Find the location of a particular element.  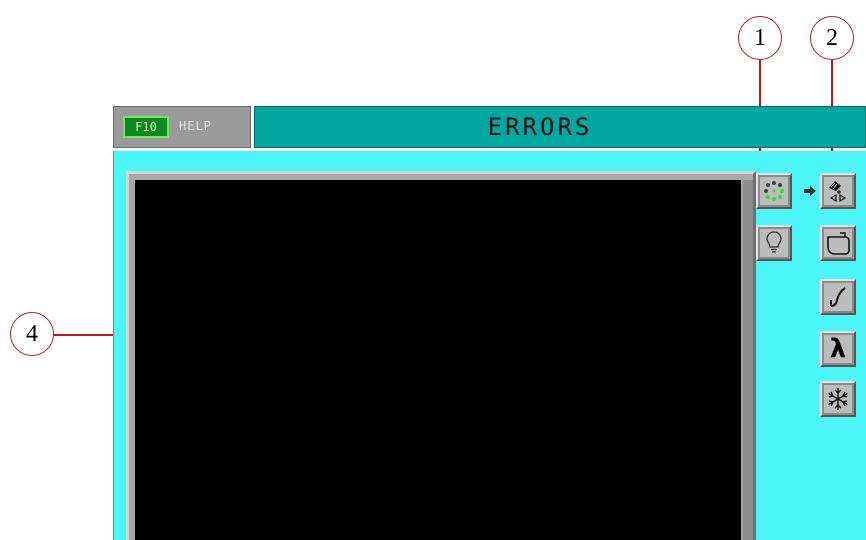

curve-button is located at coordinates (838, 297).